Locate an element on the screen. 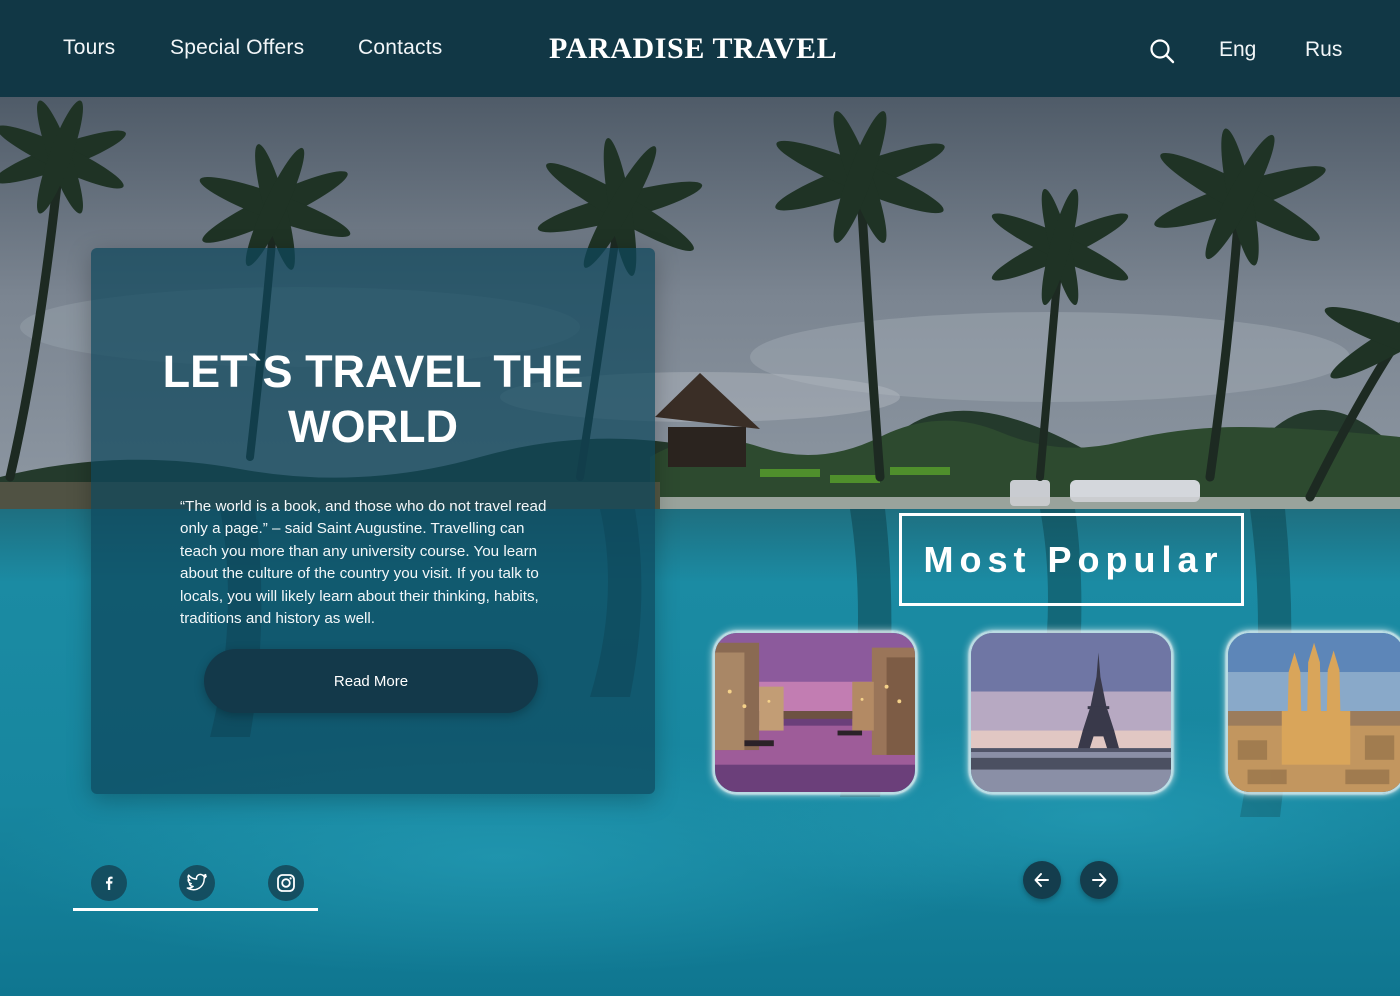 This screenshot has width=1400, height=996. arrow-left-icon is located at coordinates (1041, 880).